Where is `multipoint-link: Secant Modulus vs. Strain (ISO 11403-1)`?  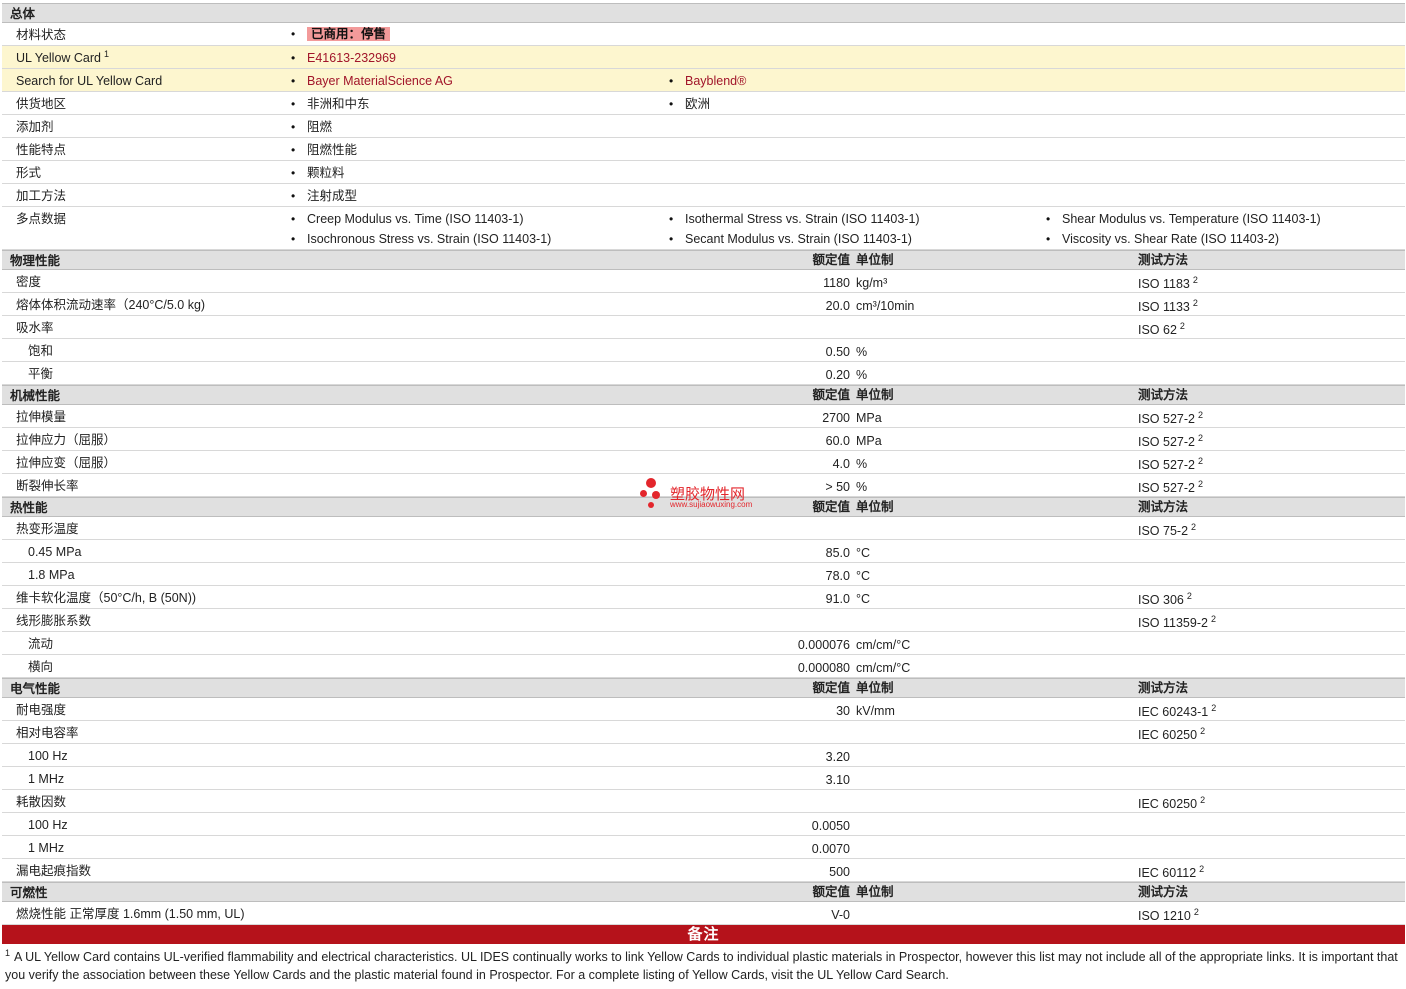
multipoint-link: Secant Modulus vs. Strain (ISO 11403-1) is located at coordinates (790, 239).